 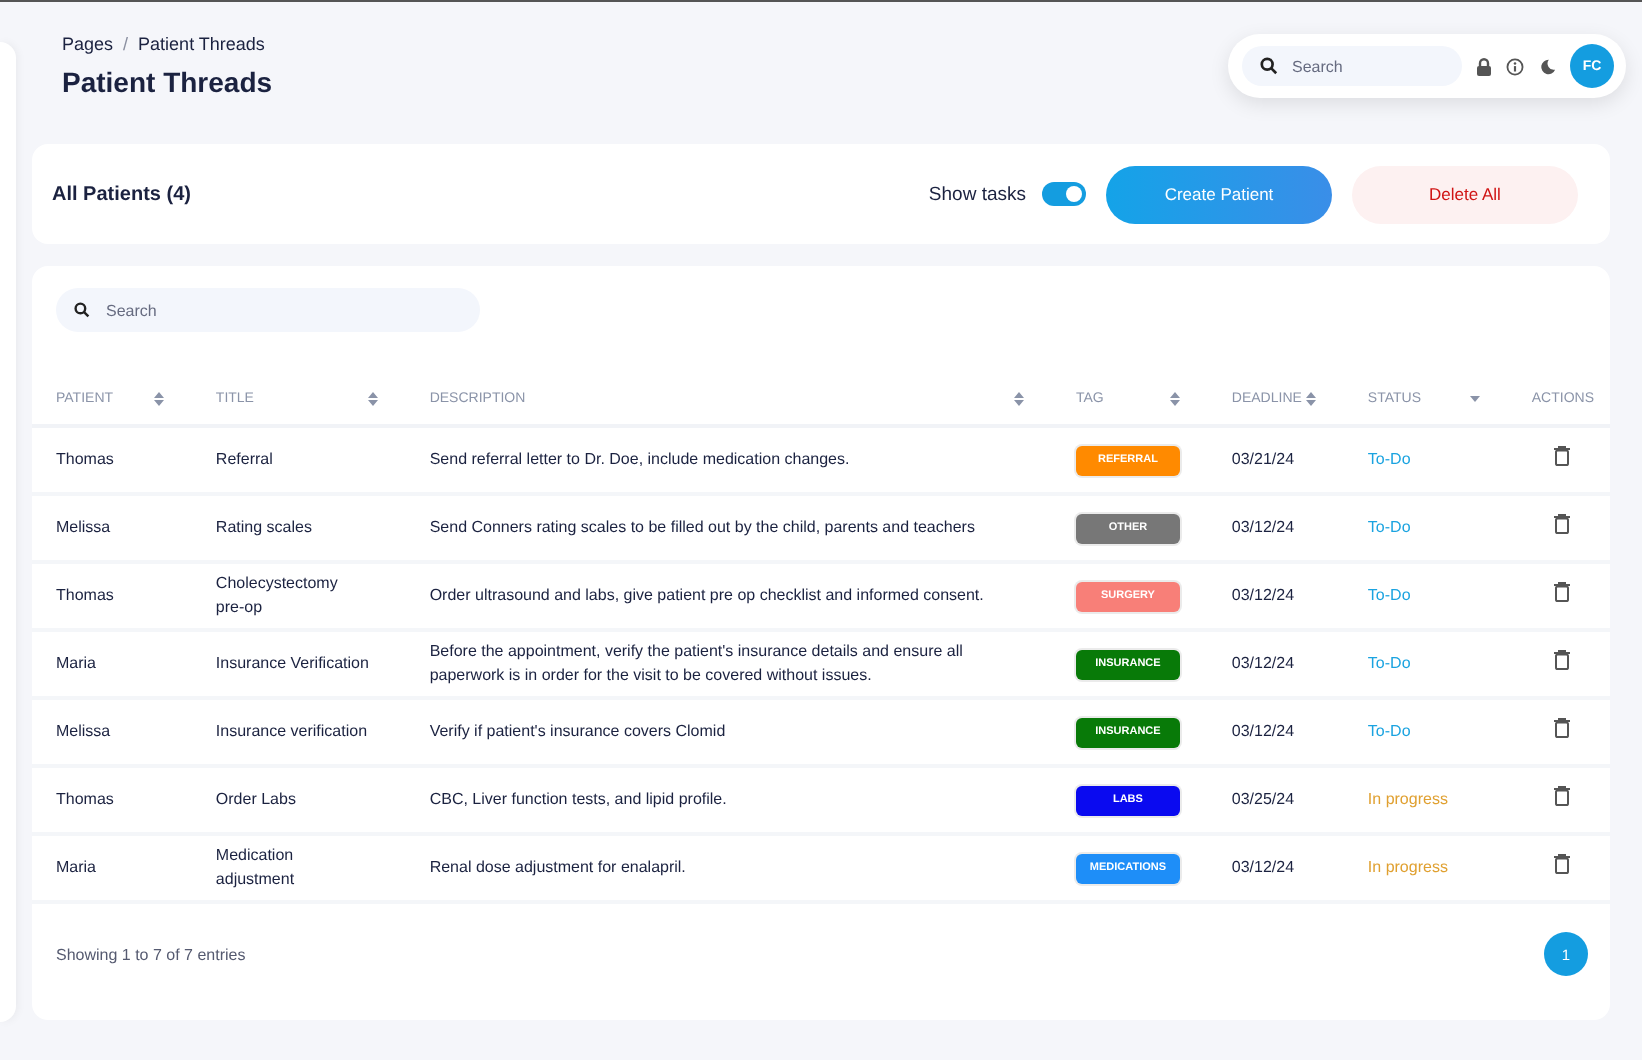 What do you see at coordinates (277, 596) in the screenshot?
I see `table-cell-text: Cholecystectomy pre-op` at bounding box center [277, 596].